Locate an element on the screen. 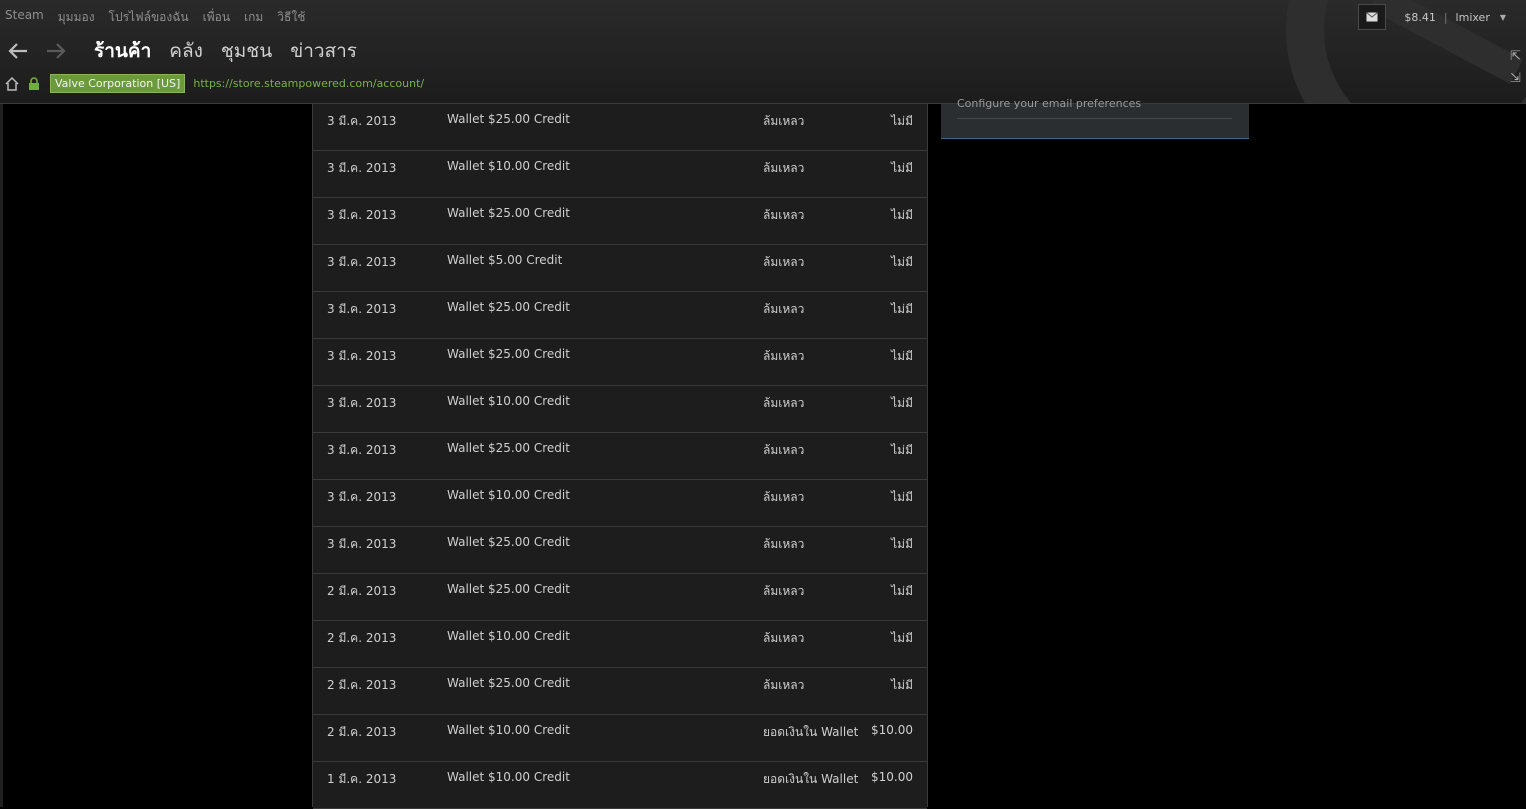 The image size is (1526, 809). tab-store: ร้านค้า is located at coordinates (122, 51).